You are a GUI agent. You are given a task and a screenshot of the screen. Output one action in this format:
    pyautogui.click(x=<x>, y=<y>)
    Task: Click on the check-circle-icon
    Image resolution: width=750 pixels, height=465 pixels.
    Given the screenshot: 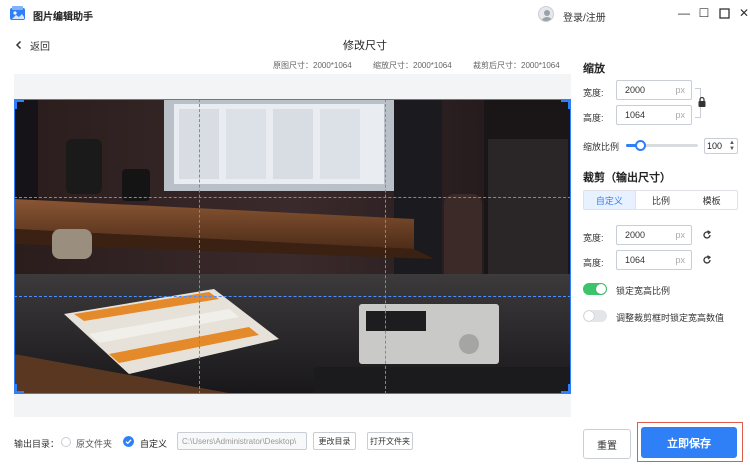 What is the action you would take?
    pyautogui.click(x=128, y=441)
    